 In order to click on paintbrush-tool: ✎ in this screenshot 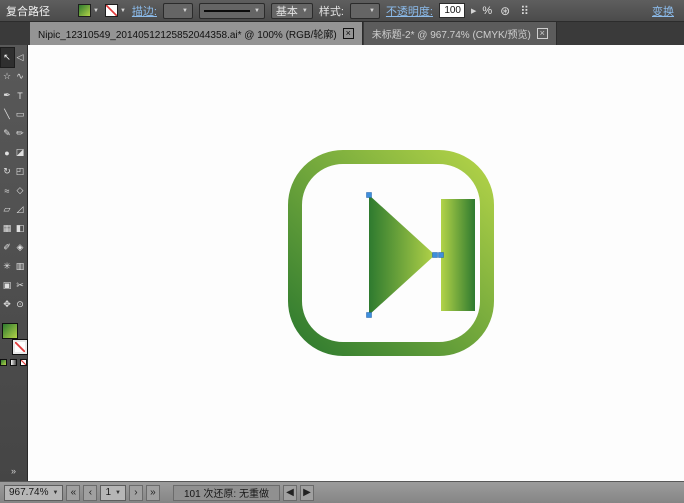, I will do `click(7, 133)`.